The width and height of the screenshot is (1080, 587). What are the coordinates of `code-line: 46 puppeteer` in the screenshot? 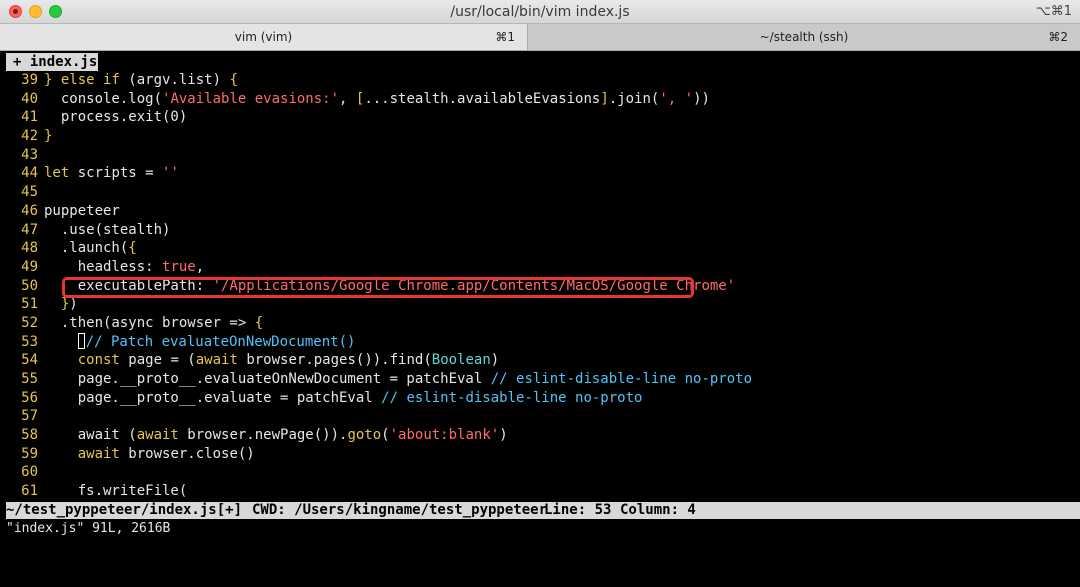 It's located at (540, 211).